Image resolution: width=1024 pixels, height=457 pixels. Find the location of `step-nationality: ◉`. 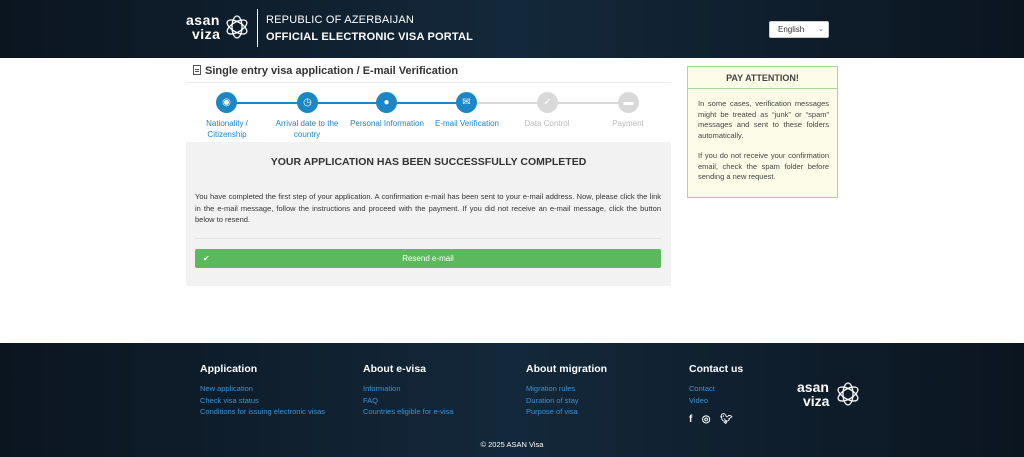

step-nationality: ◉ is located at coordinates (226, 102).